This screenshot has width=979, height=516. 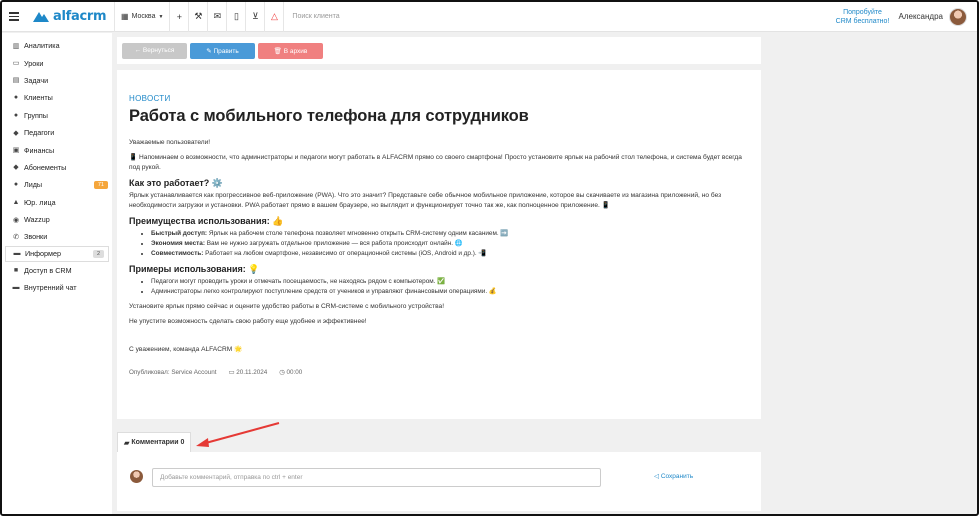 What do you see at coordinates (16, 64) in the screenshot?
I see `calendar-icon: ▭` at bounding box center [16, 64].